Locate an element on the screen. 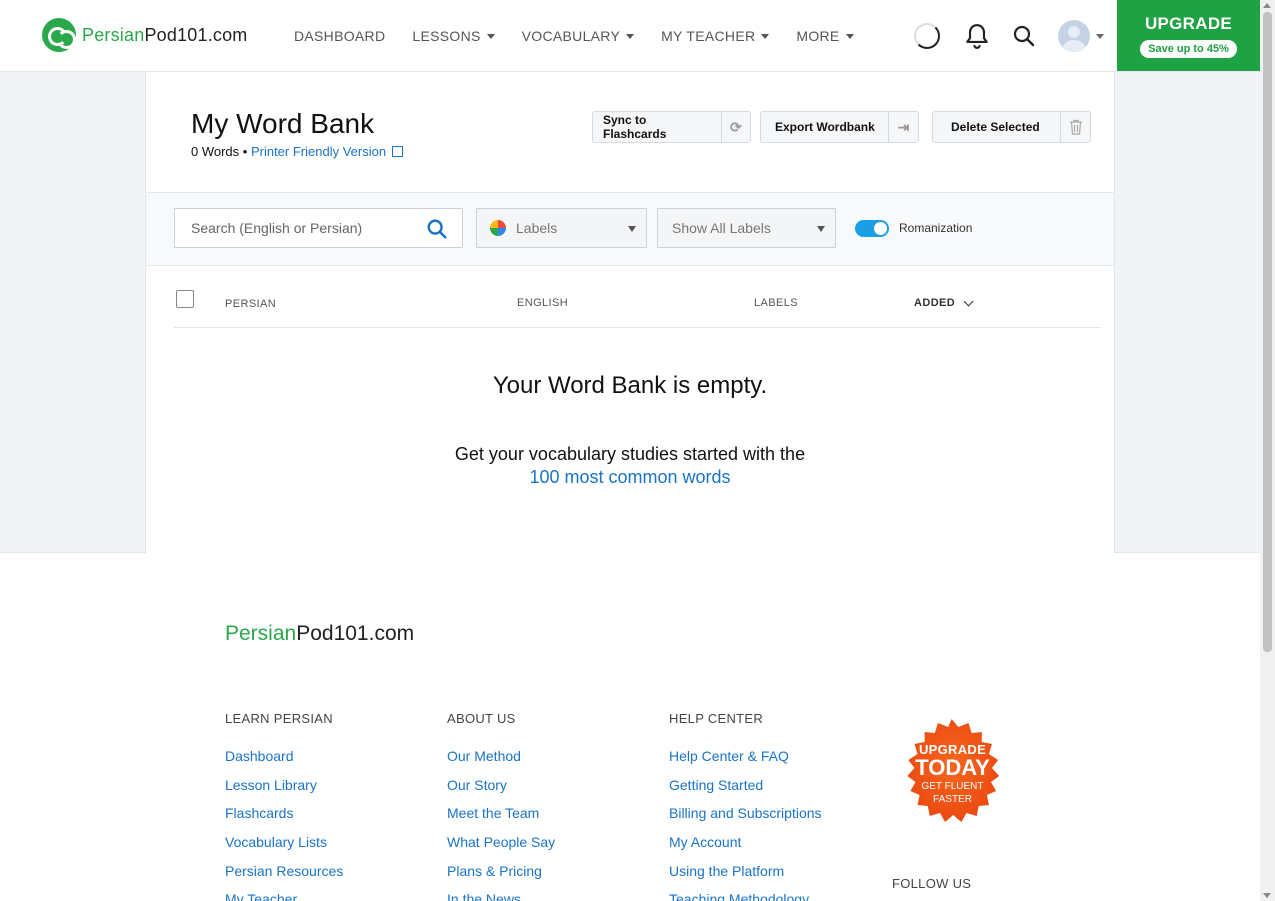 Image resolution: width=1275 pixels, height=901 pixels. header-actions is located at coordinates (1009, 36).